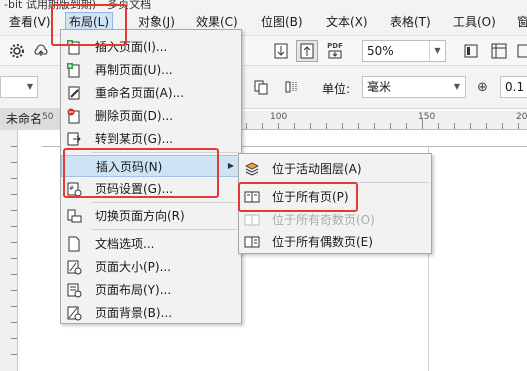 This screenshot has height=371, width=527. Describe the element at coordinates (427, 117) in the screenshot. I see `ruler-label: 150` at that location.